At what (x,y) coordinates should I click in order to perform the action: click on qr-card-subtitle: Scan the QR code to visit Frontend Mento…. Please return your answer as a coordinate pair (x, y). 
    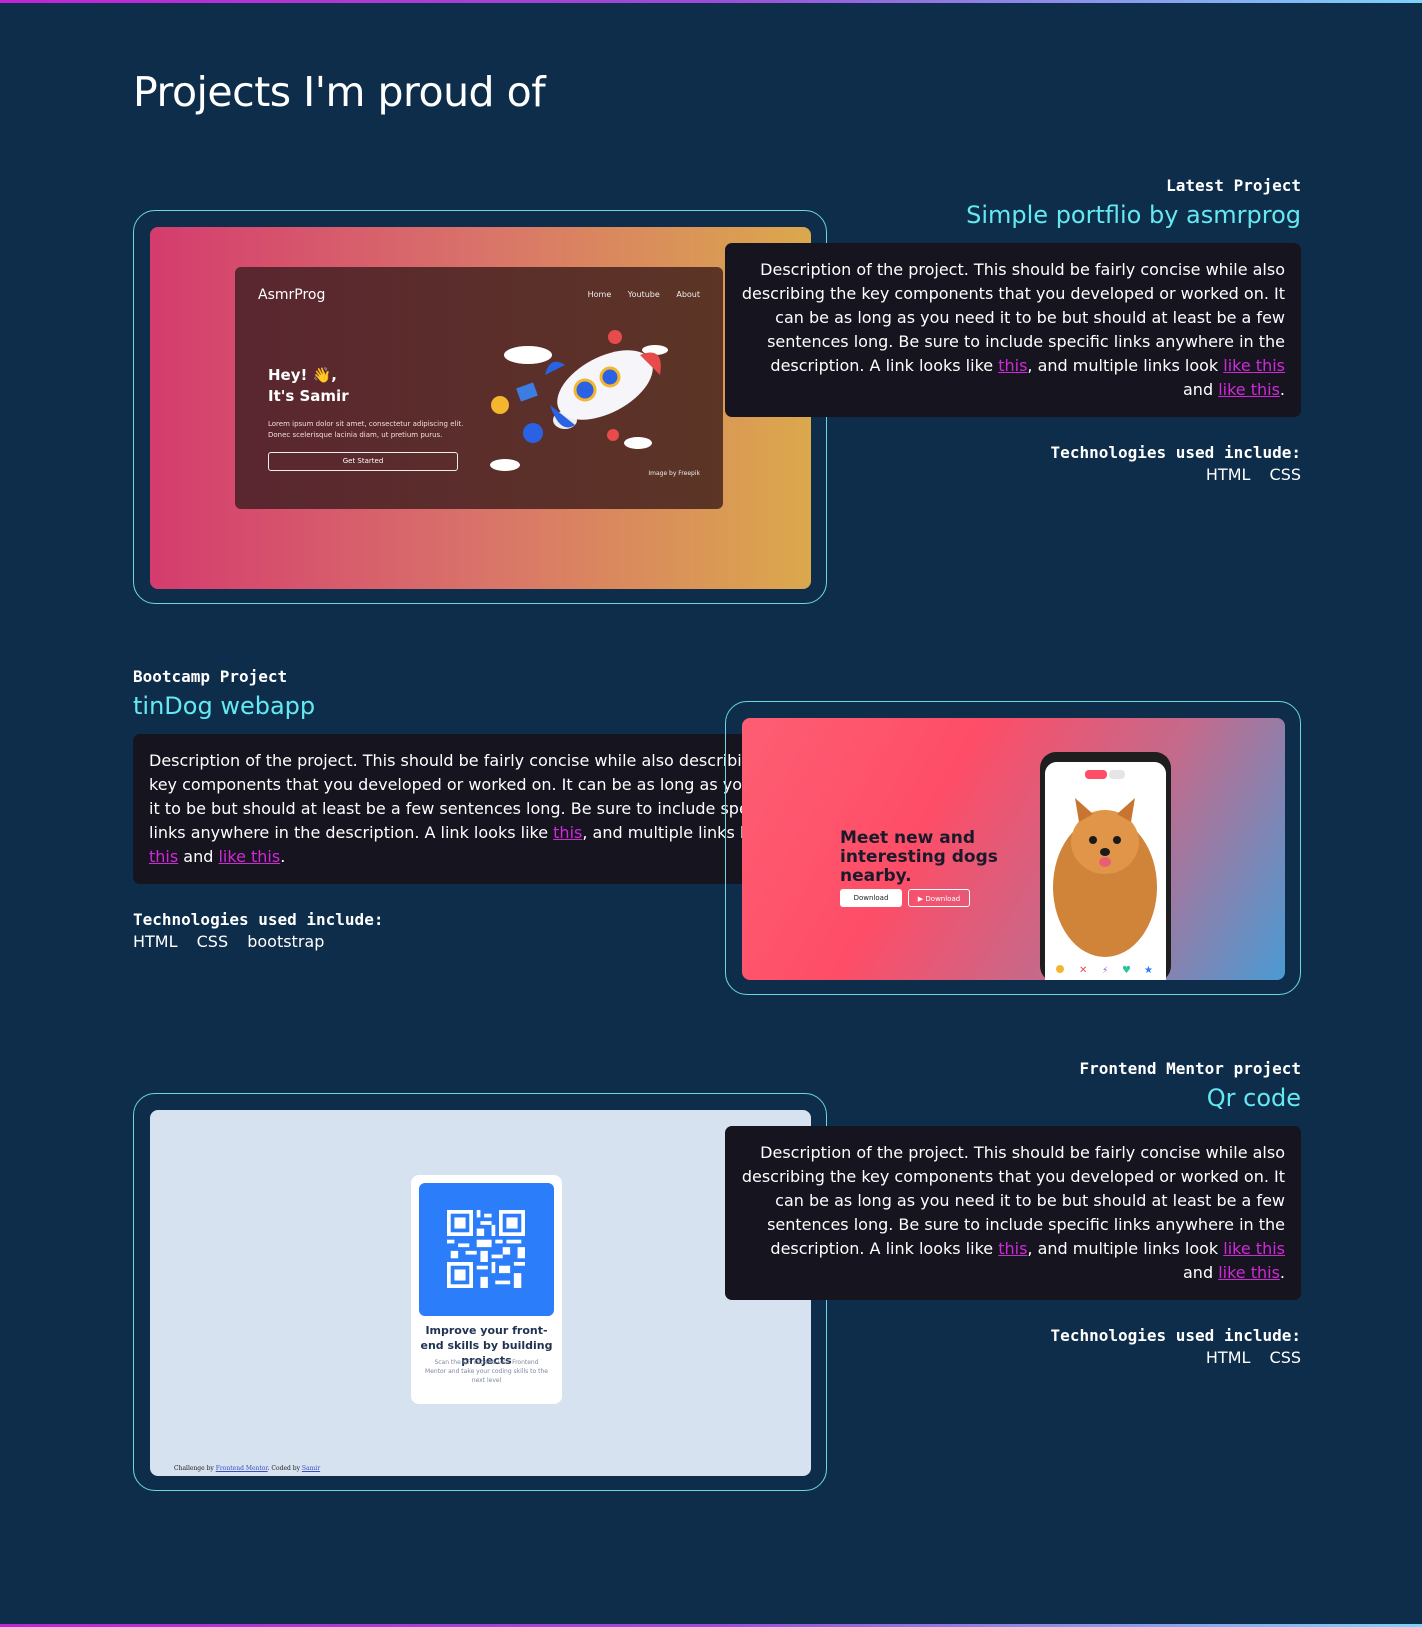
    Looking at the image, I should click on (486, 1371).